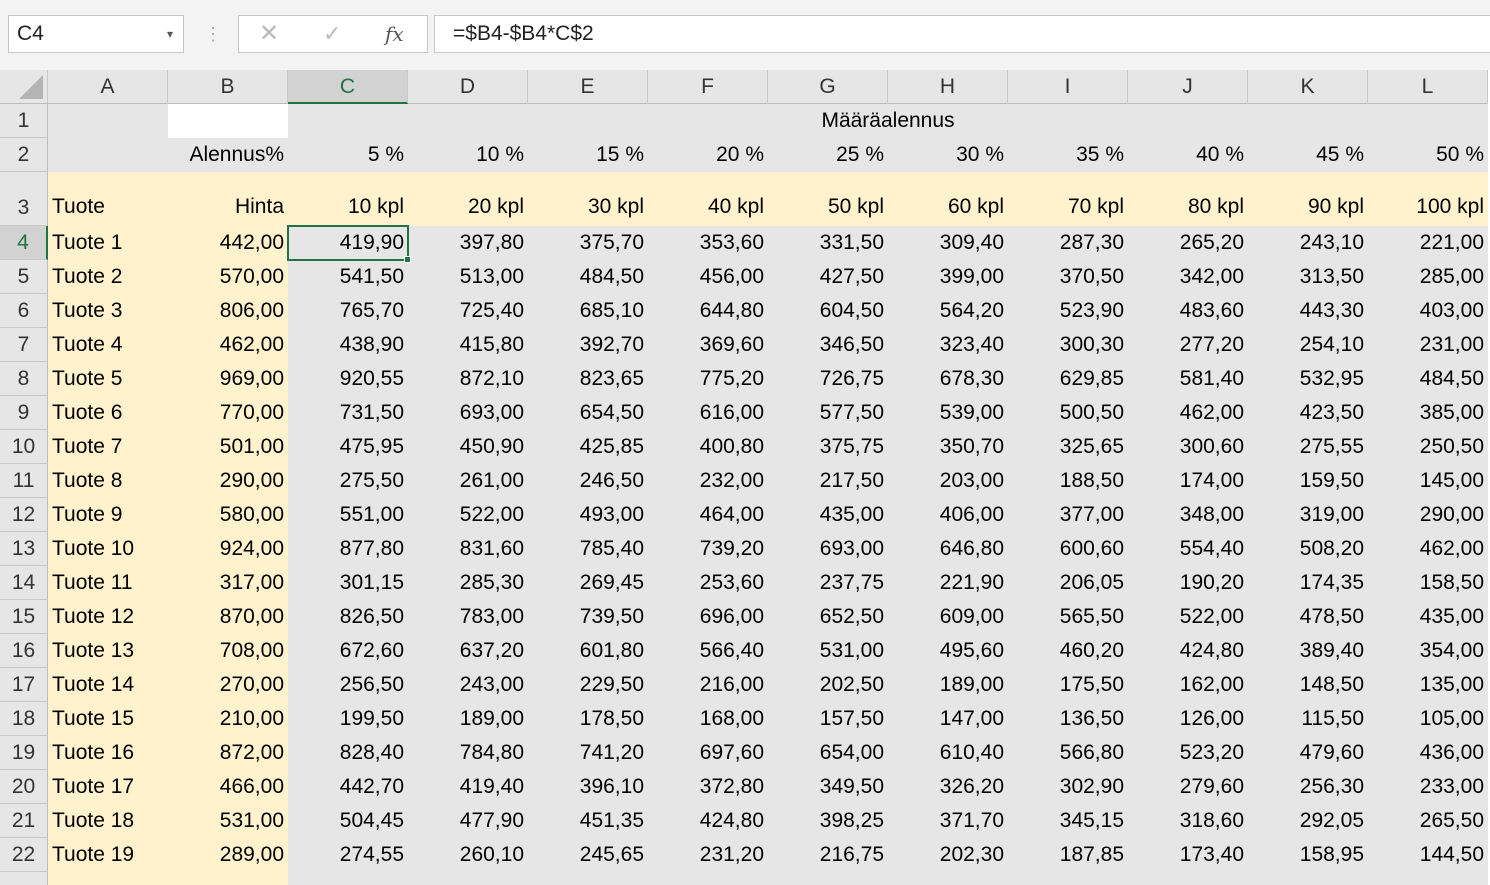 The width and height of the screenshot is (1490, 885). Describe the element at coordinates (1068, 753) in the screenshot. I see `discounted-price: 566,80` at that location.